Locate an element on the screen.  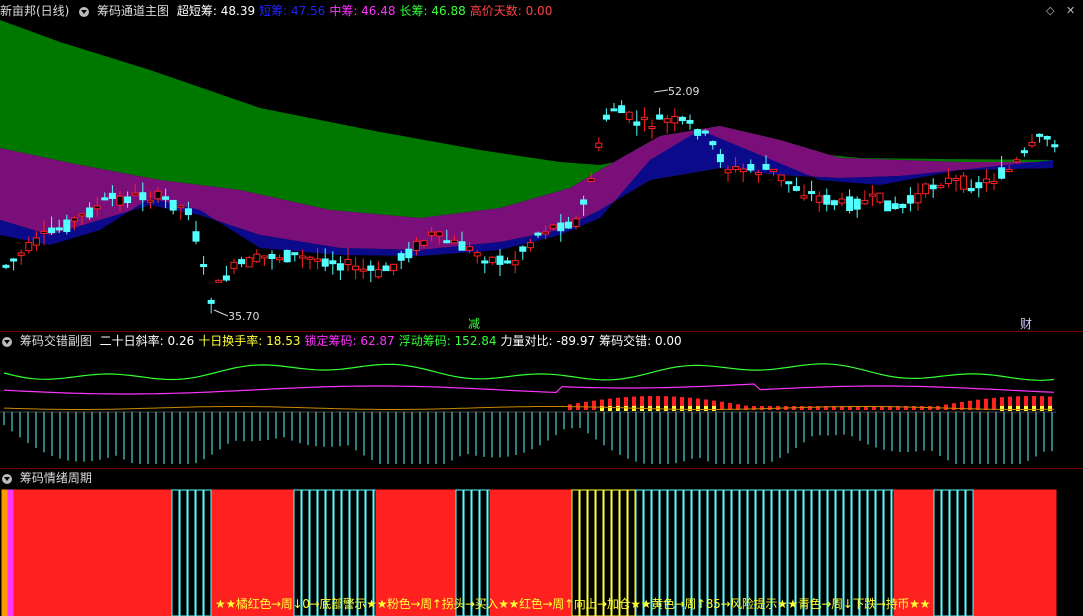
main-field: 长筹: 46.88 is located at coordinates (432, 11).